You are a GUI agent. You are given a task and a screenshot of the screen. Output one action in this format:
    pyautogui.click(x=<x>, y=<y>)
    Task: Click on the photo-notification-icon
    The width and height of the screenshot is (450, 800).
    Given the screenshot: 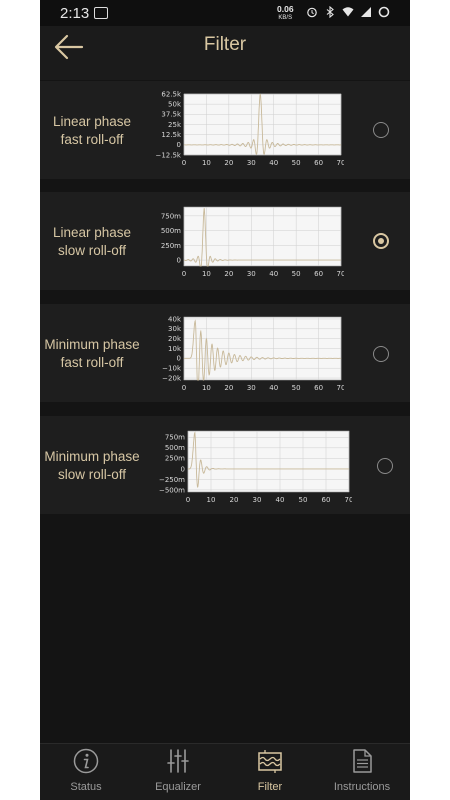 What is the action you would take?
    pyautogui.click(x=101, y=13)
    